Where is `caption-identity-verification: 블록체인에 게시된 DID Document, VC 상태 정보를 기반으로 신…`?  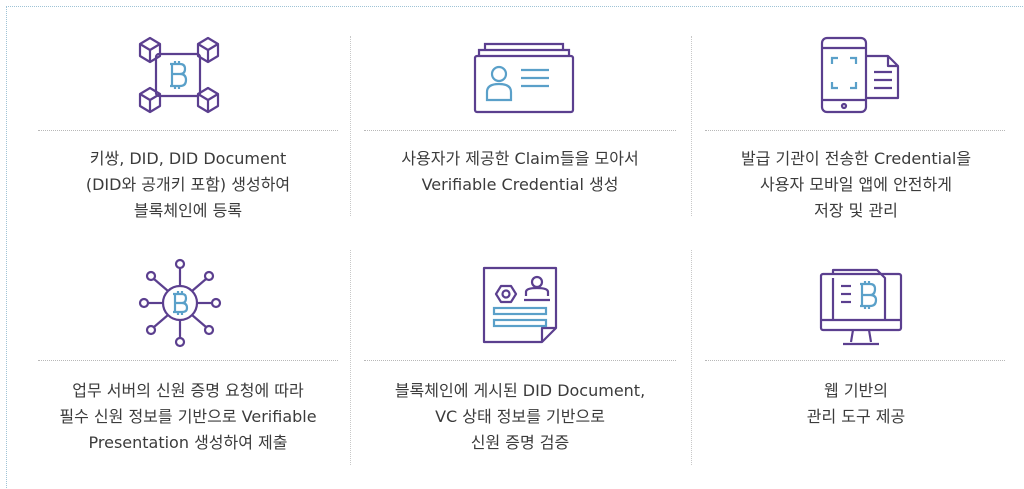 caption-identity-verification: 블록체인에 게시된 DID Document, VC 상태 정보를 기반으로 신… is located at coordinates (520, 416).